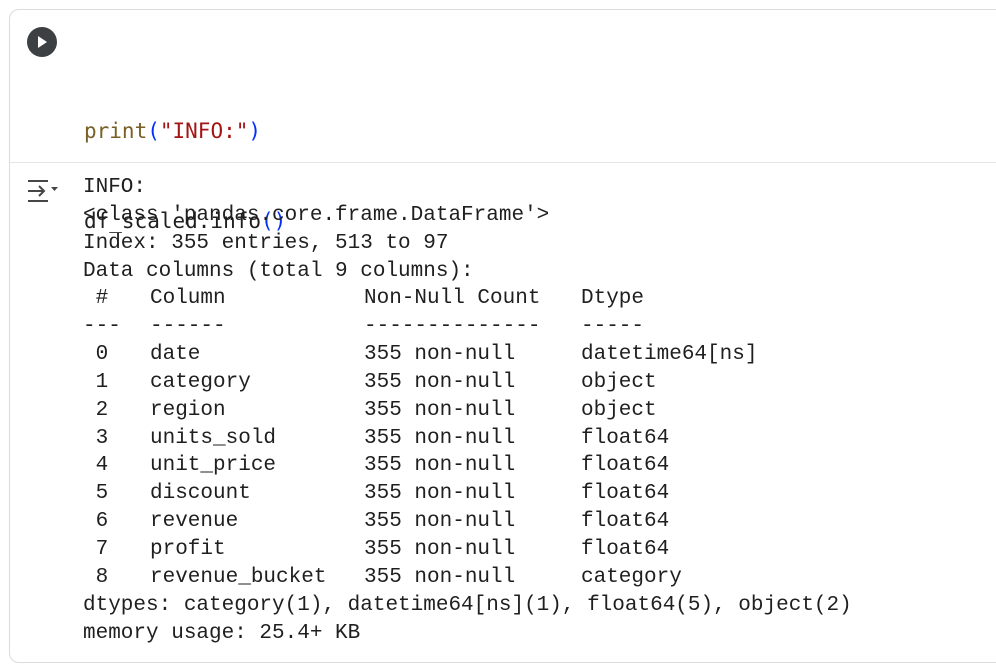 Image resolution: width=996 pixels, height=668 pixels. What do you see at coordinates (204, 131) in the screenshot?
I see `code-token-string: "INFO:"` at bounding box center [204, 131].